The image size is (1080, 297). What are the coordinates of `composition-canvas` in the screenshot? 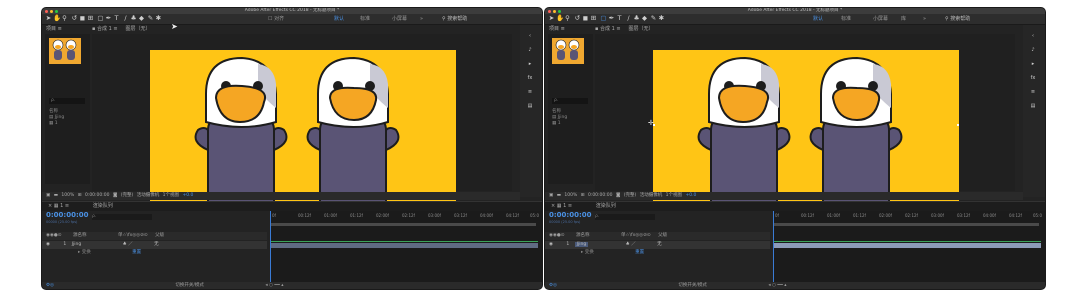 It's located at (806, 126).